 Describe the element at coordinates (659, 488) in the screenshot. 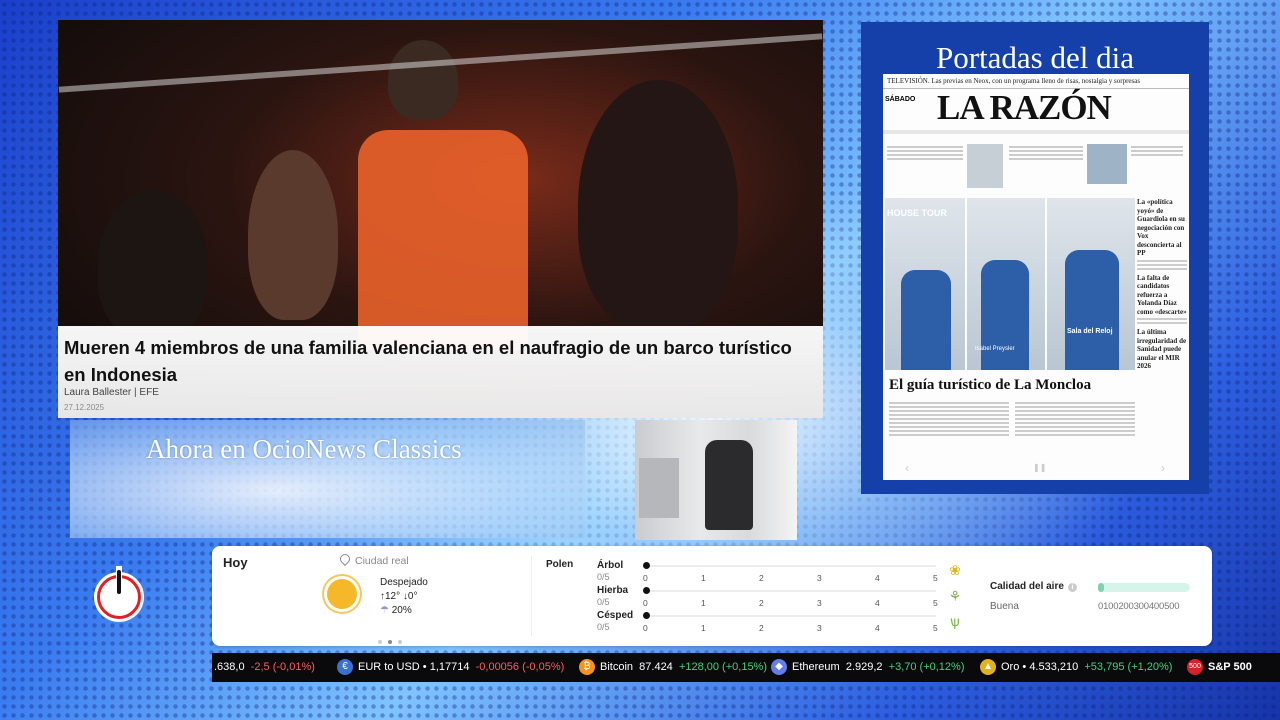

I see `desk-image` at that location.